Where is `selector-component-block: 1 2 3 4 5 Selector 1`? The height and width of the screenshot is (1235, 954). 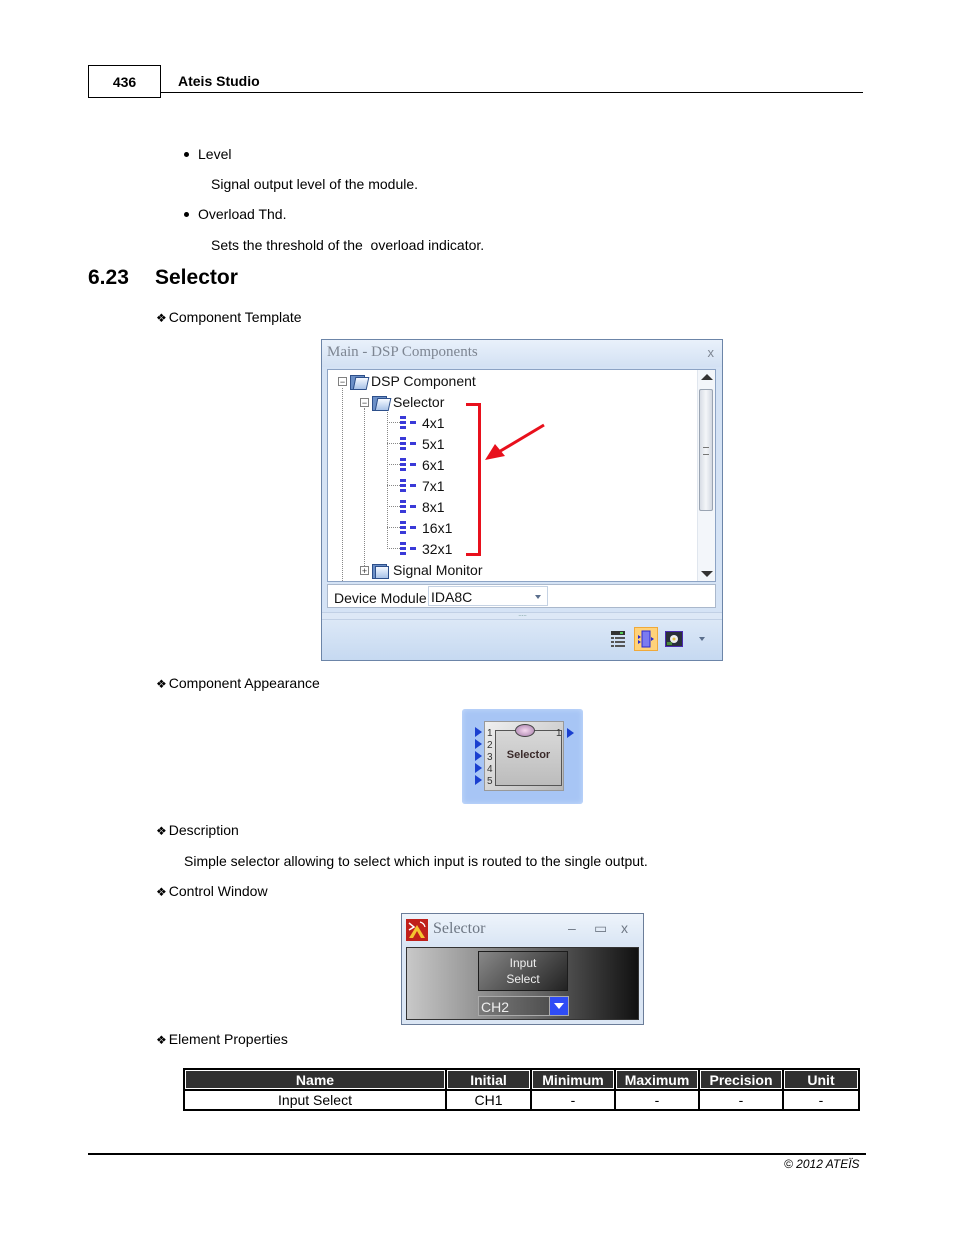 selector-component-block: 1 2 3 4 5 Selector 1 is located at coordinates (522, 756).